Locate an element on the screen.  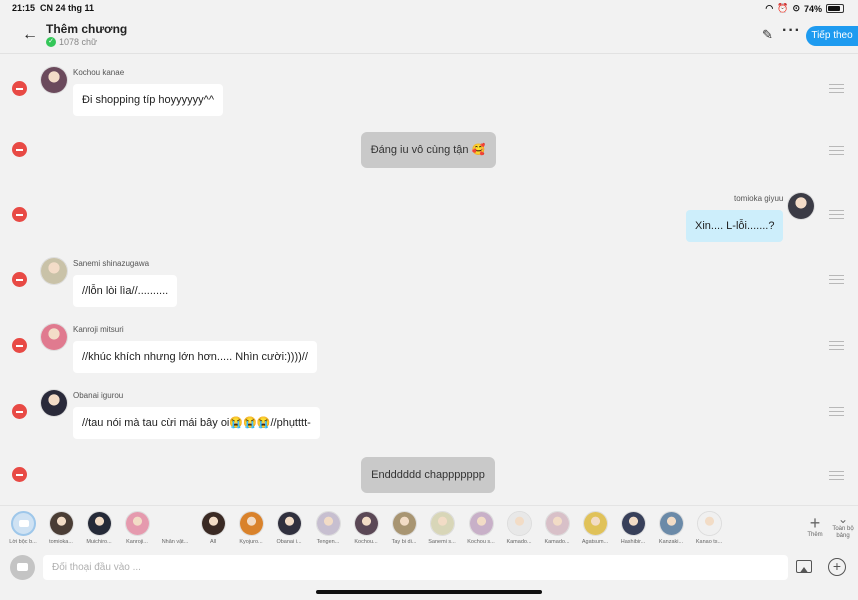
status-right: ◠ ⏰ ⊙ 74% is located at coordinates (804, 8).